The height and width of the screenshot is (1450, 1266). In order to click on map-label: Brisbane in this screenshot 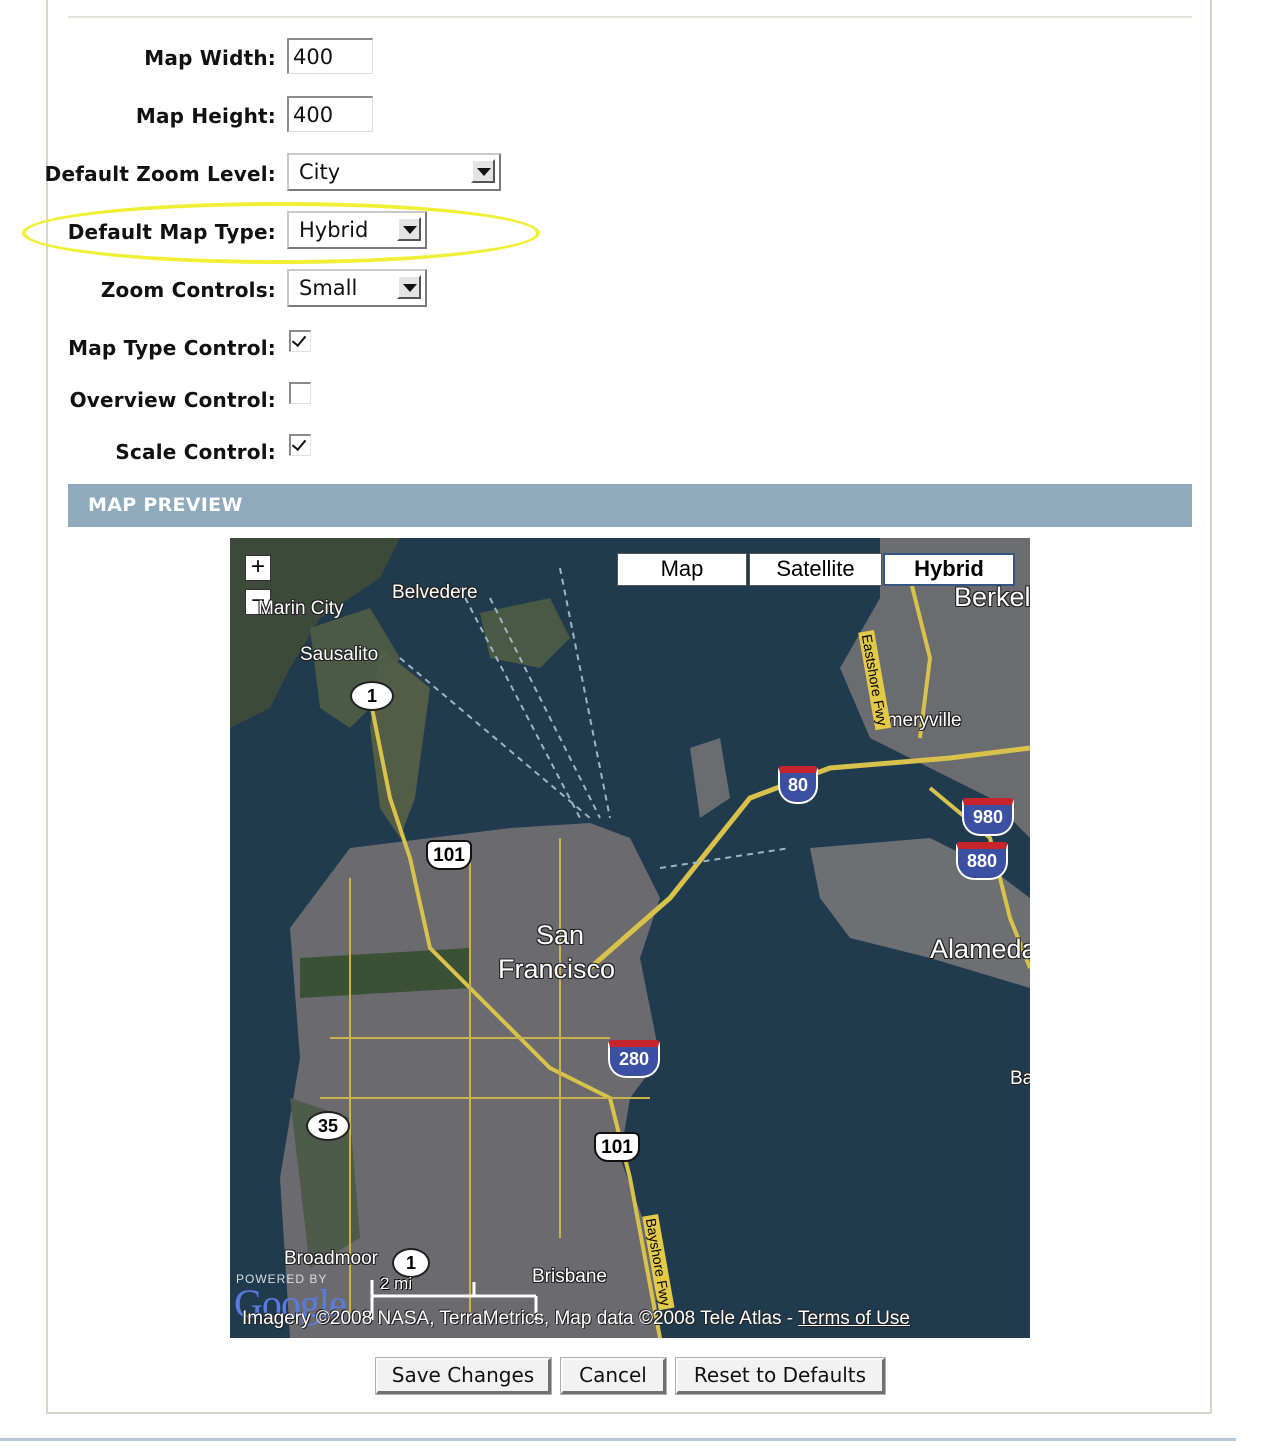, I will do `click(569, 1276)`.